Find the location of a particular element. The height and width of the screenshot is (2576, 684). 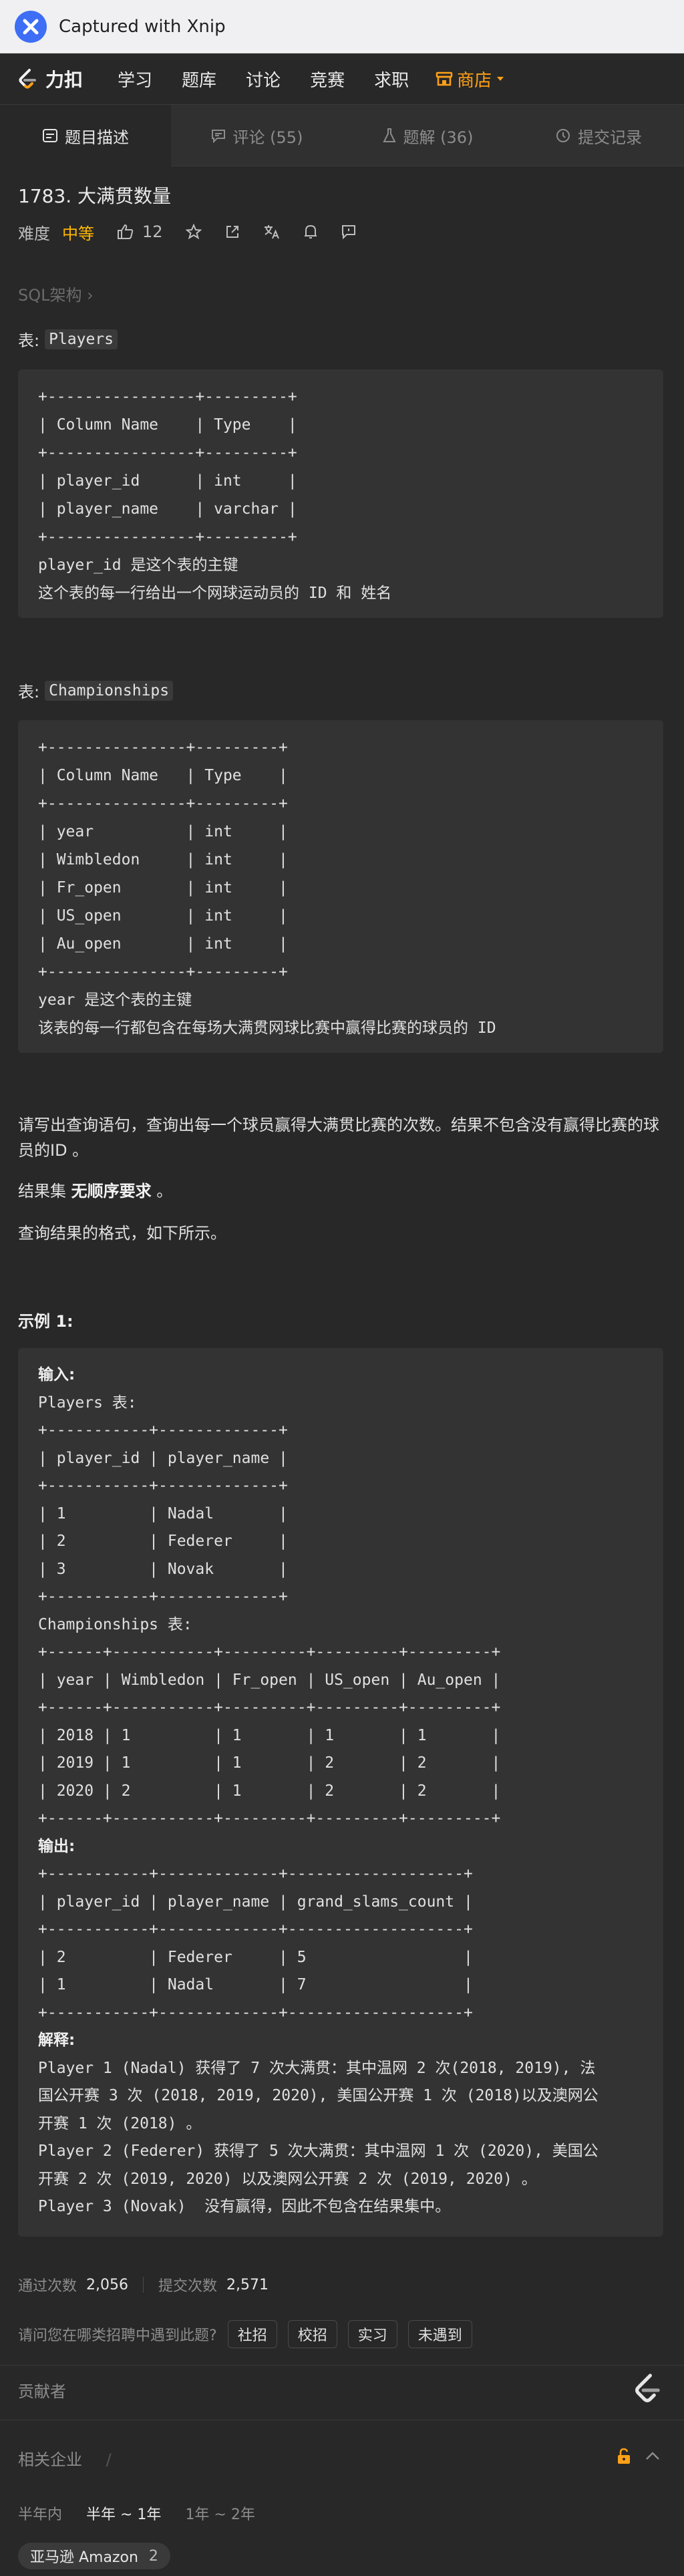

difficulty-label: 难度 is located at coordinates (34, 233).